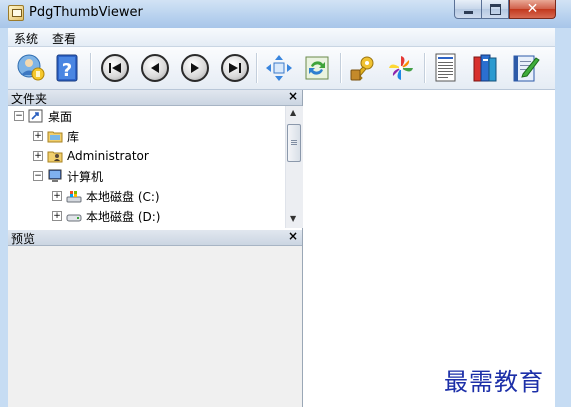 This screenshot has height=407, width=571. I want to click on tree-label: 桌面, so click(60, 116).